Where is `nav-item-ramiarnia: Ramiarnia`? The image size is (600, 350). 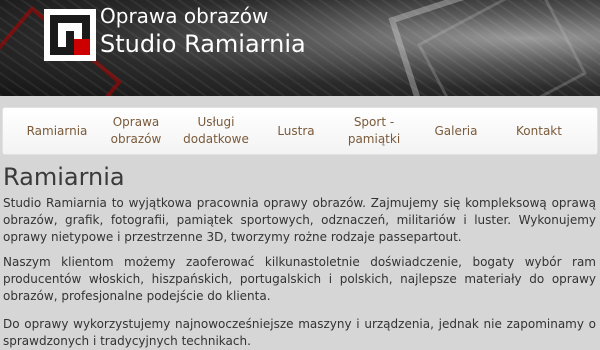 nav-item-ramiarnia: Ramiarnia is located at coordinates (57, 131).